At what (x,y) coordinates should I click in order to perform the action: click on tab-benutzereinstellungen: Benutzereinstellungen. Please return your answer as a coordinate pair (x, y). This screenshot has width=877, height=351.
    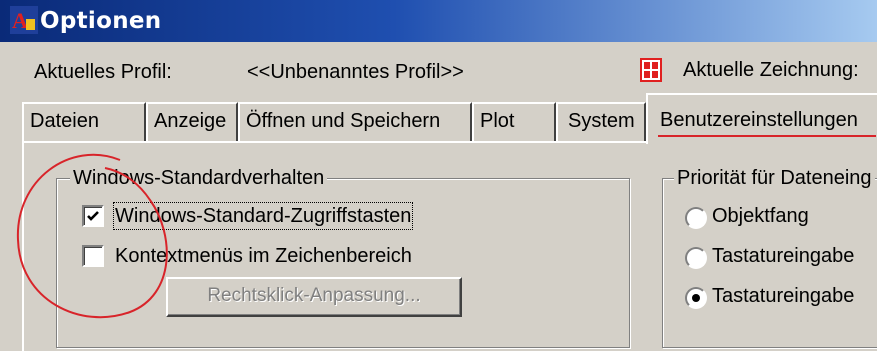
    Looking at the image, I should click on (761, 118).